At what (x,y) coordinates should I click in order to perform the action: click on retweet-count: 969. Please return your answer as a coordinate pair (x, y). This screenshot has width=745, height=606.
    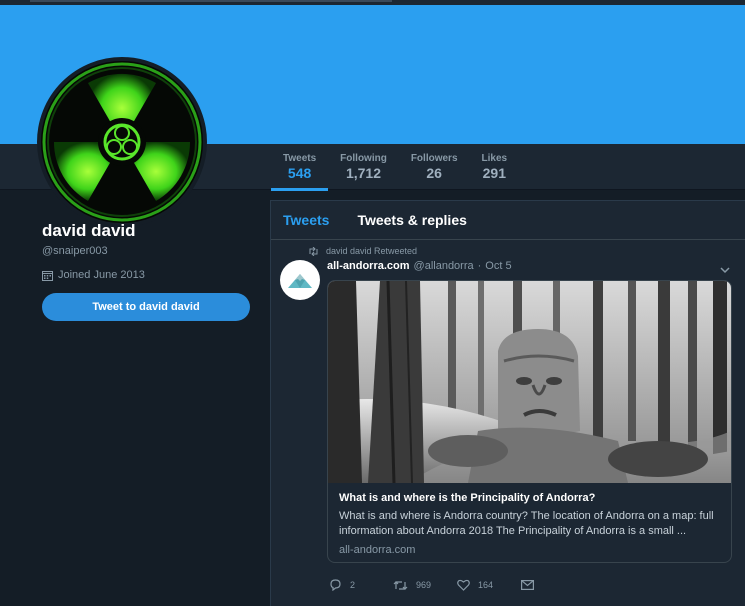
    Looking at the image, I should click on (424, 585).